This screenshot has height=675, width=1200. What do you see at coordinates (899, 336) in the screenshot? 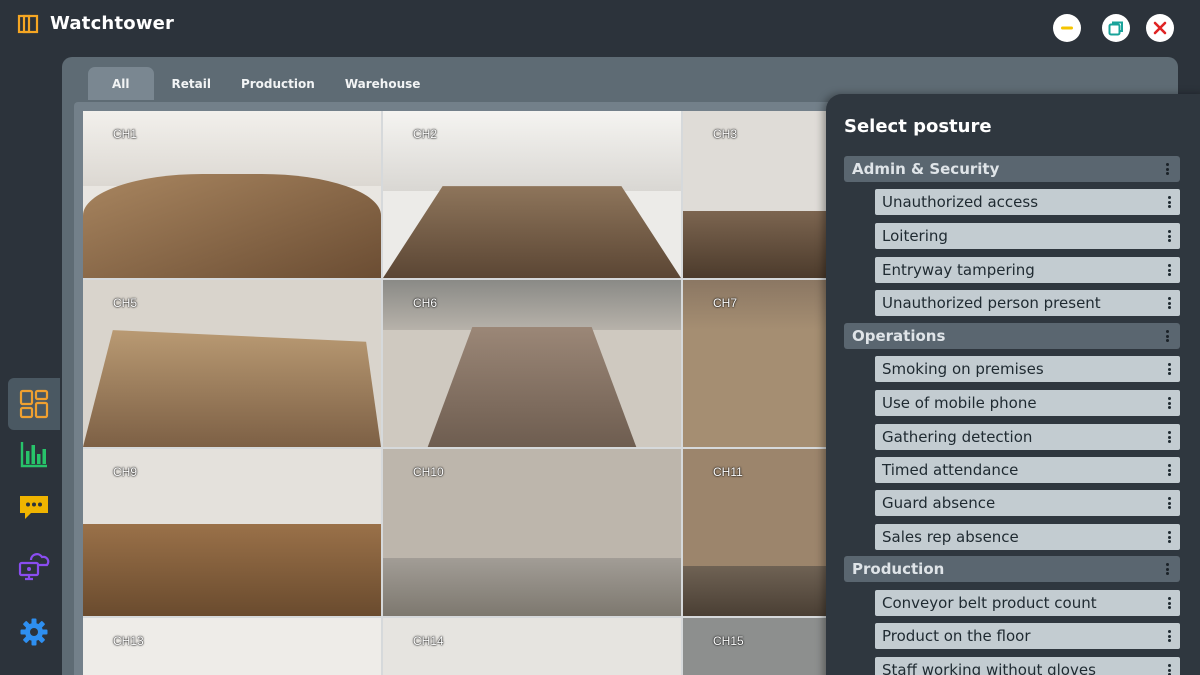
I see `posture-group-label: Operations` at bounding box center [899, 336].